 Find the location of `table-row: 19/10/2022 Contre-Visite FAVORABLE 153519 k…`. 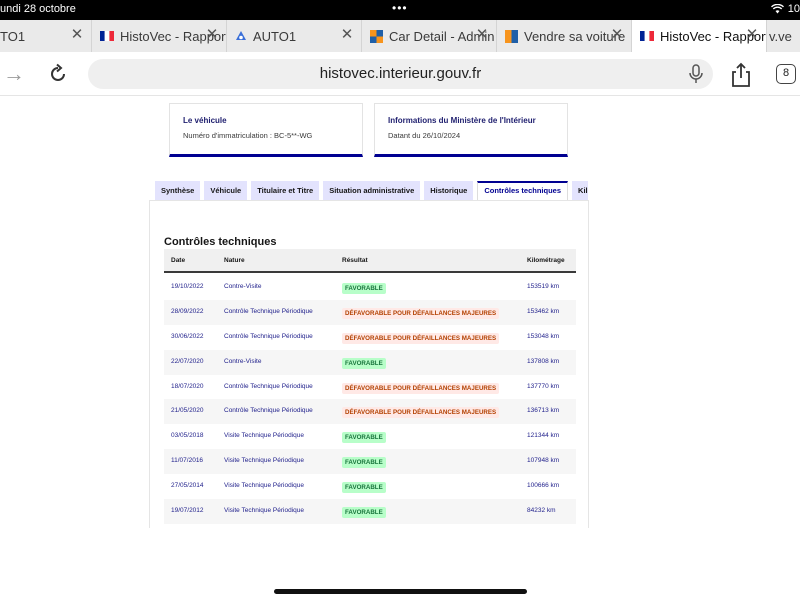

table-row: 19/10/2022 Contre-Visite FAVORABLE 153519 k… is located at coordinates (370, 287).